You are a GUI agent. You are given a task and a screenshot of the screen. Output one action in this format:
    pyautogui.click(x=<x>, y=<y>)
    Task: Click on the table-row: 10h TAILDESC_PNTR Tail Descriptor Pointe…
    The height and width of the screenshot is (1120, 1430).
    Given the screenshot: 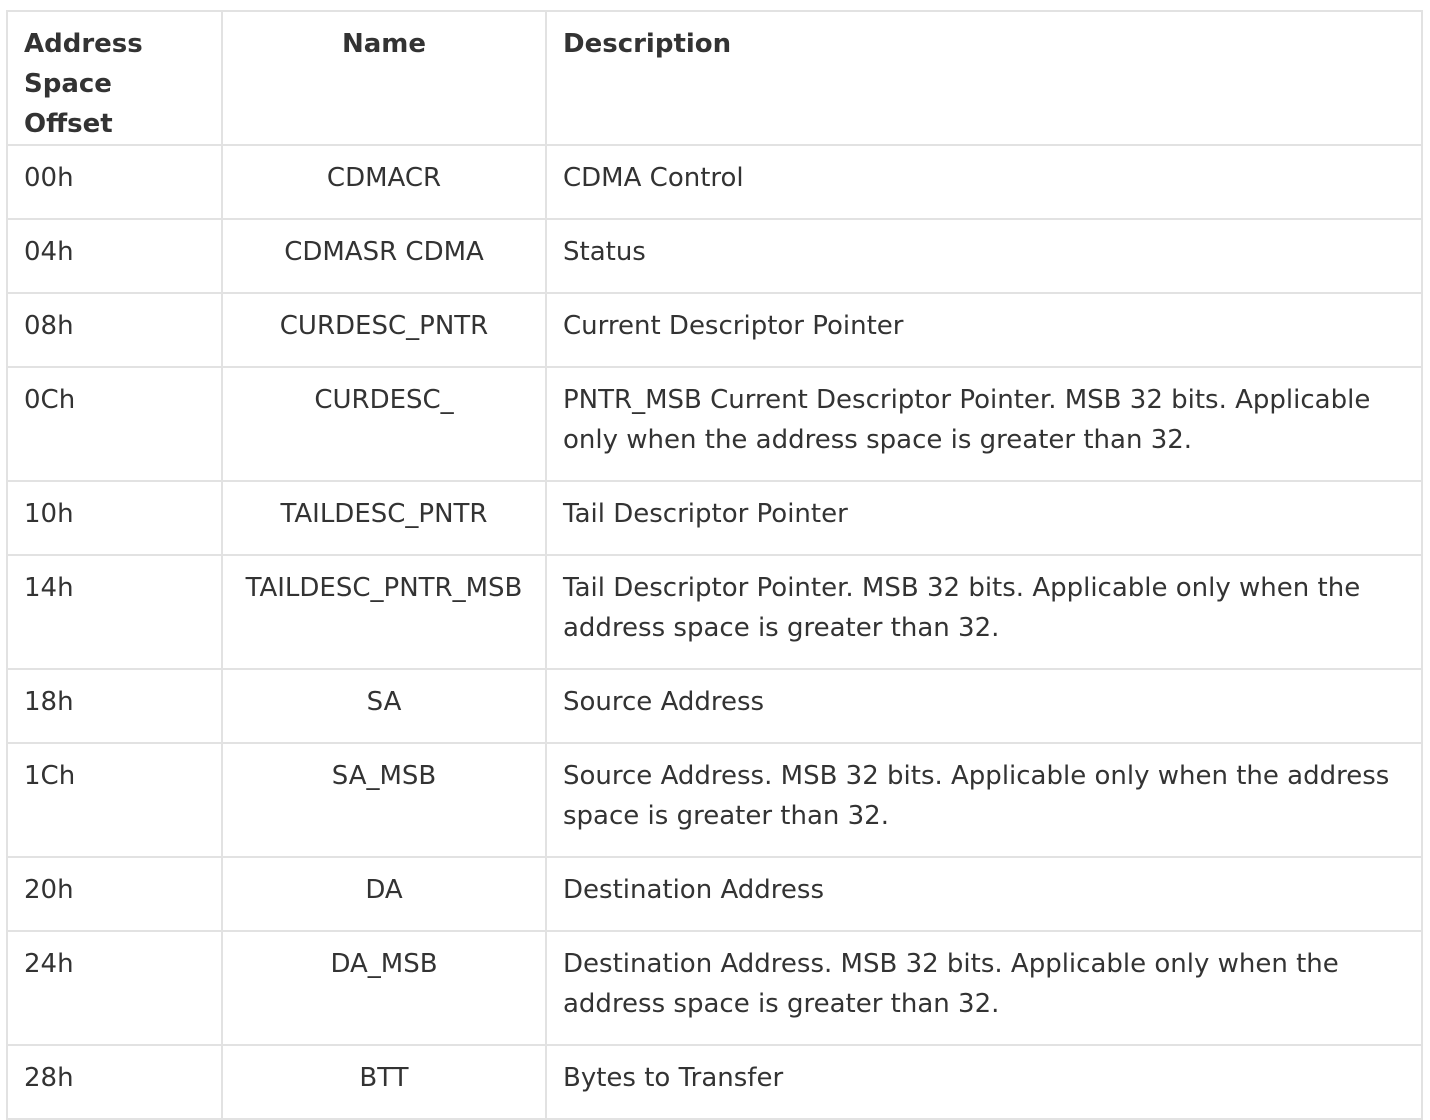 What is the action you would take?
    pyautogui.click(x=714, y=518)
    